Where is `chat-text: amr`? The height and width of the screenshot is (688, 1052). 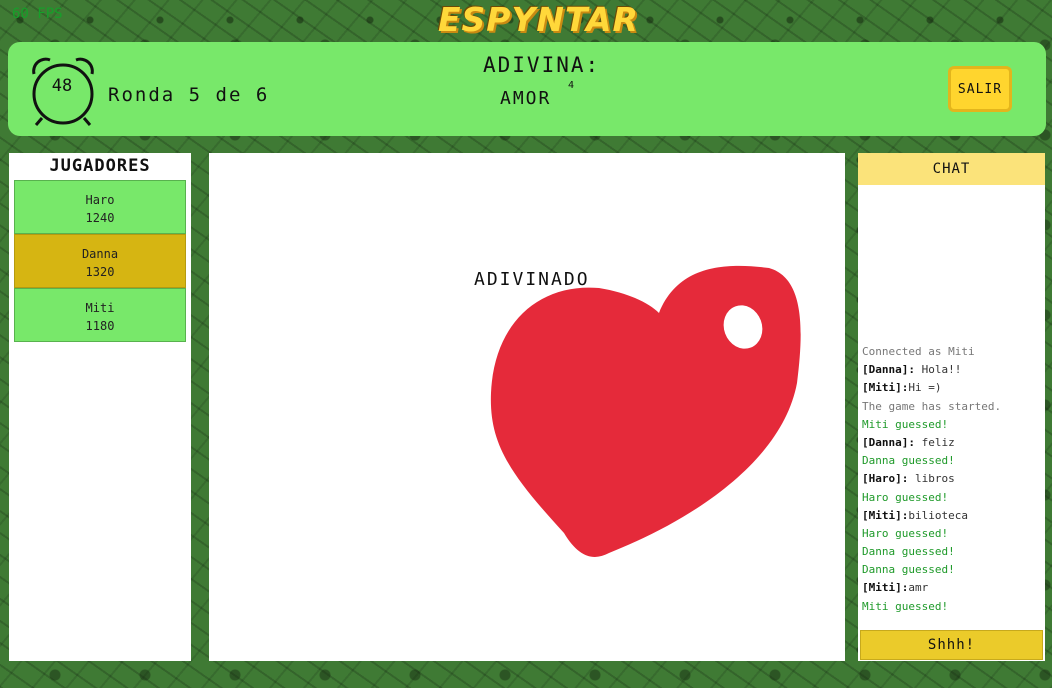 chat-text: amr is located at coordinates (918, 588).